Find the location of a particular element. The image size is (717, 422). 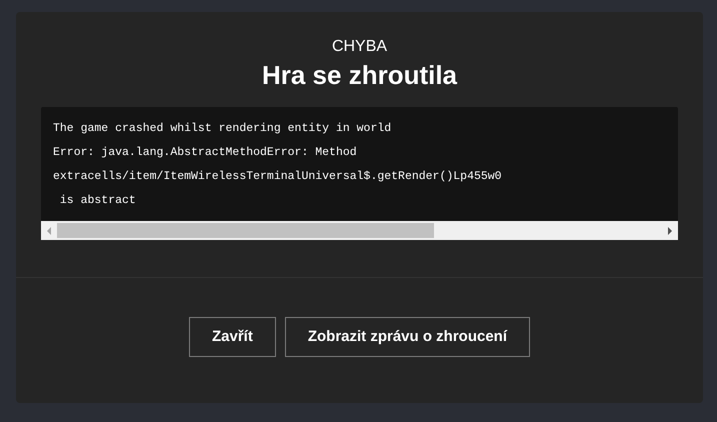

log-line: Error: java.lang.AbstractMethodError: Method is located at coordinates (205, 153).